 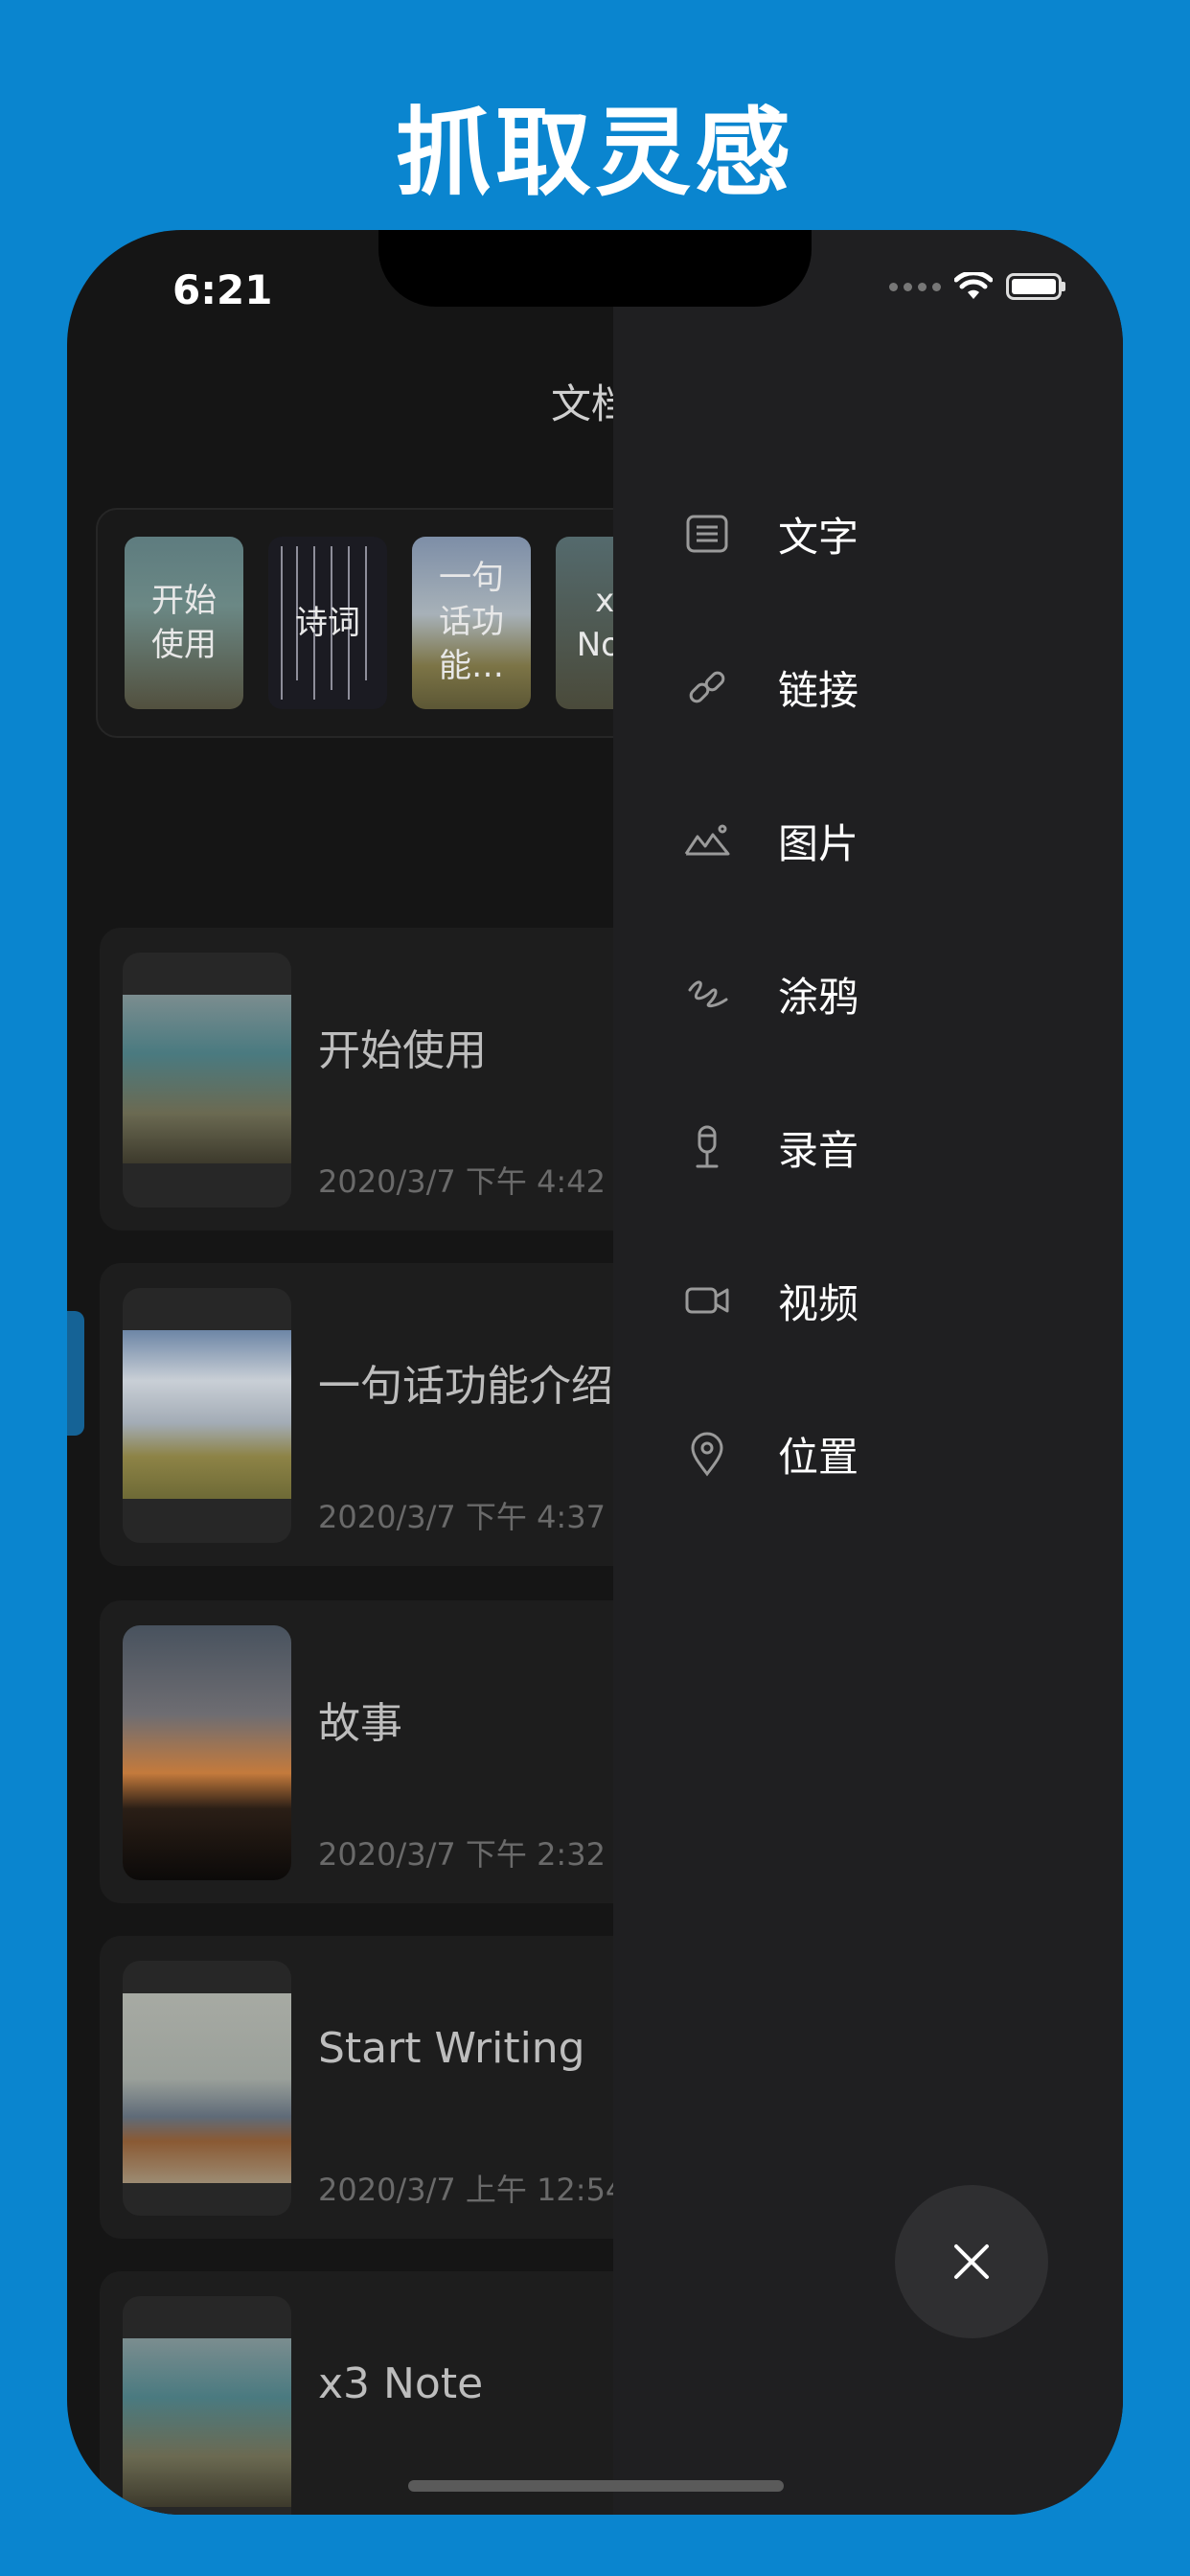 I want to click on notebook-strip: 开始使用 诗词 一句话功能… x3 Note, so click(x=386, y=623).